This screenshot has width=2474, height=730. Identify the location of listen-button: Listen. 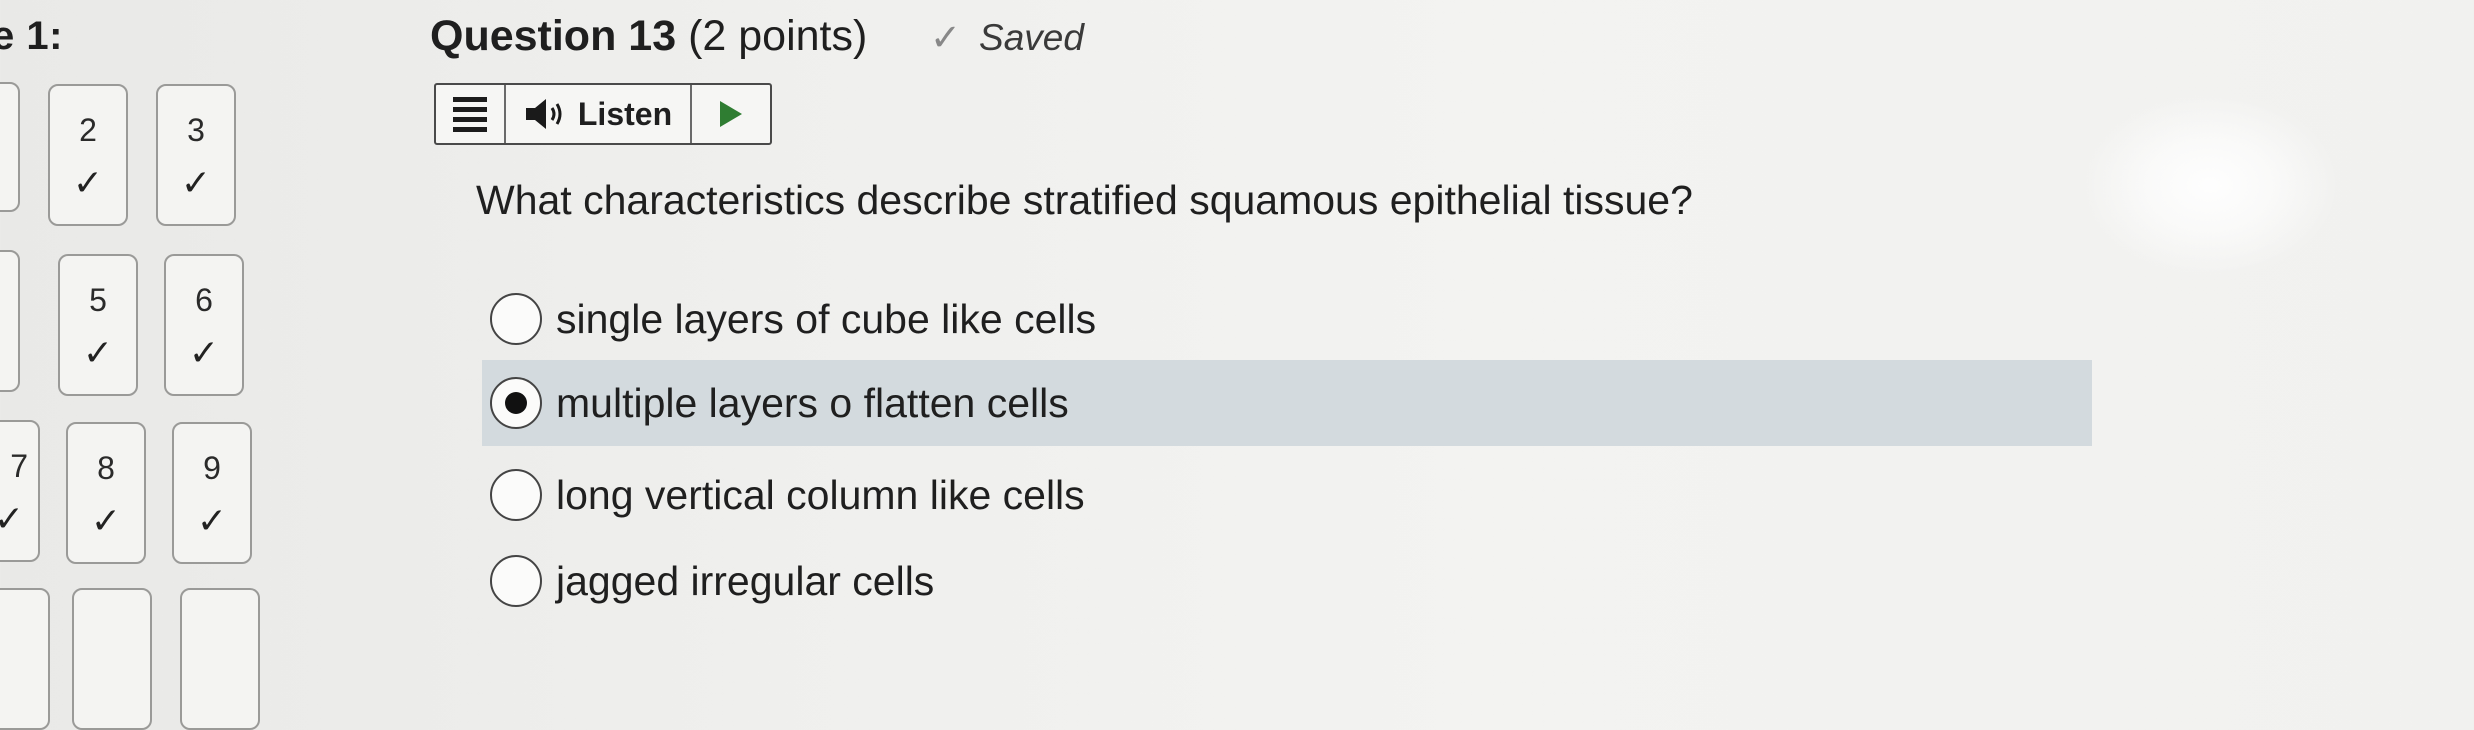
(599, 114).